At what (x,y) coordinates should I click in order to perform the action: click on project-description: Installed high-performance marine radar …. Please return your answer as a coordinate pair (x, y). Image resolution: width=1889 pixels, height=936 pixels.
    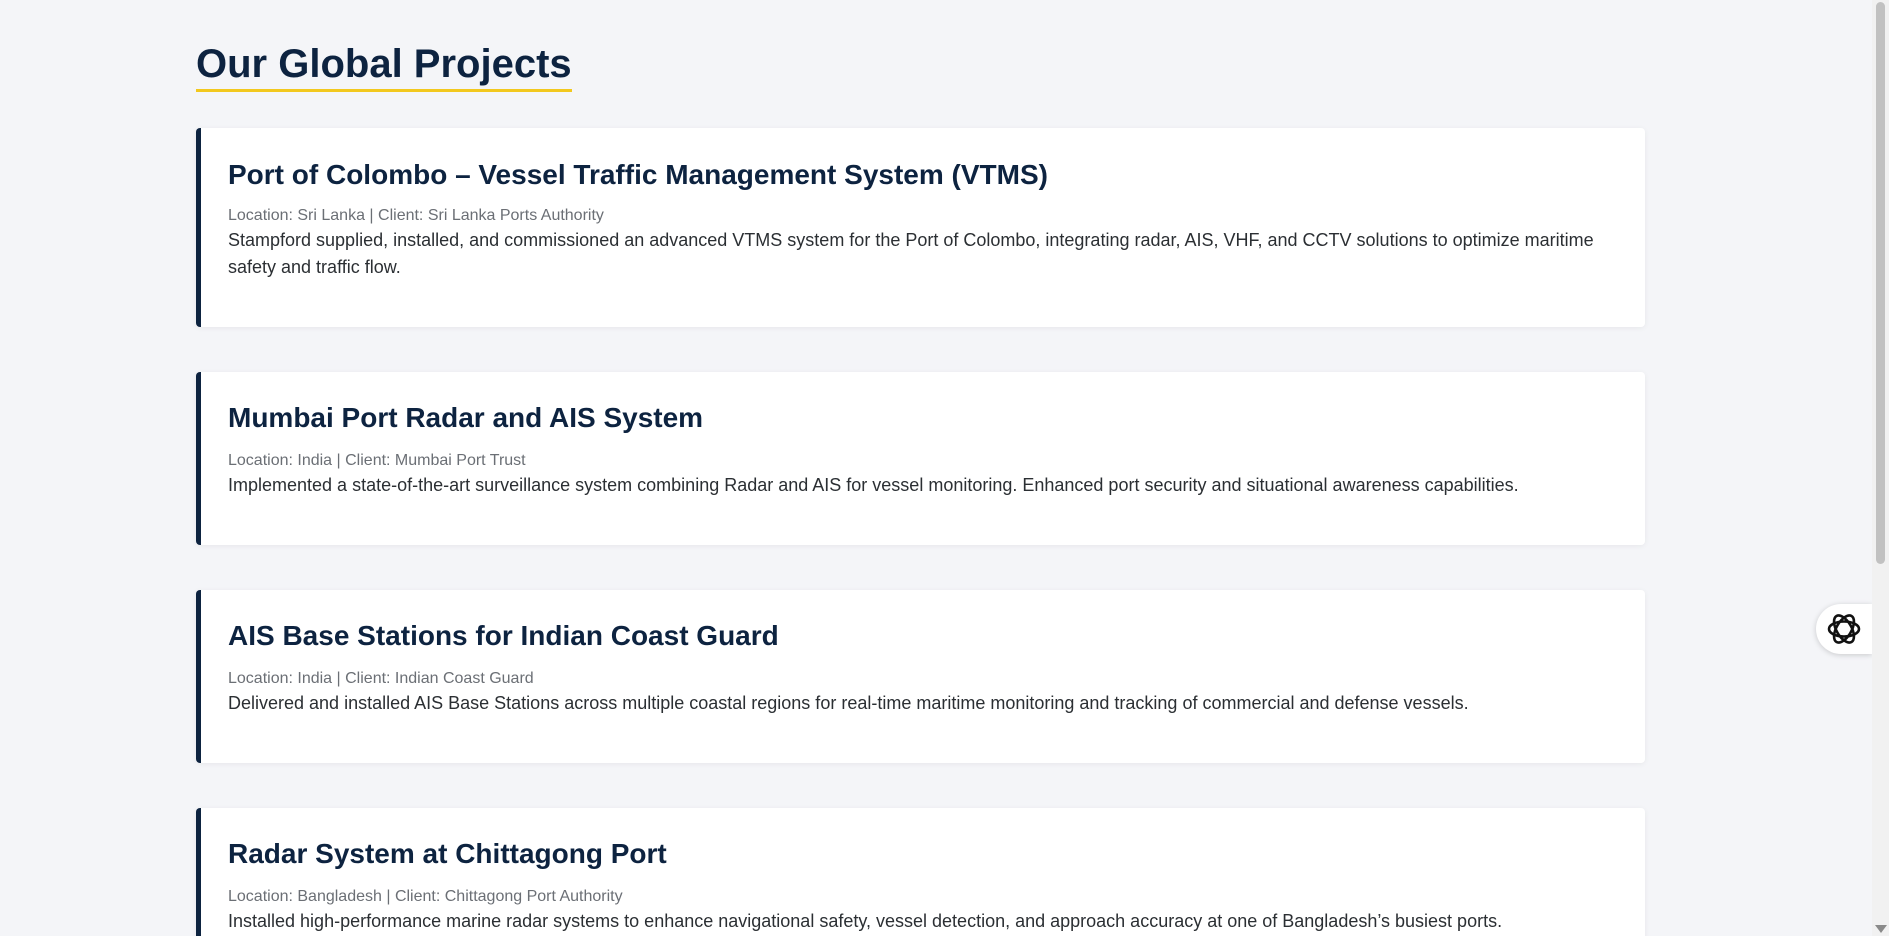
    Looking at the image, I should click on (865, 921).